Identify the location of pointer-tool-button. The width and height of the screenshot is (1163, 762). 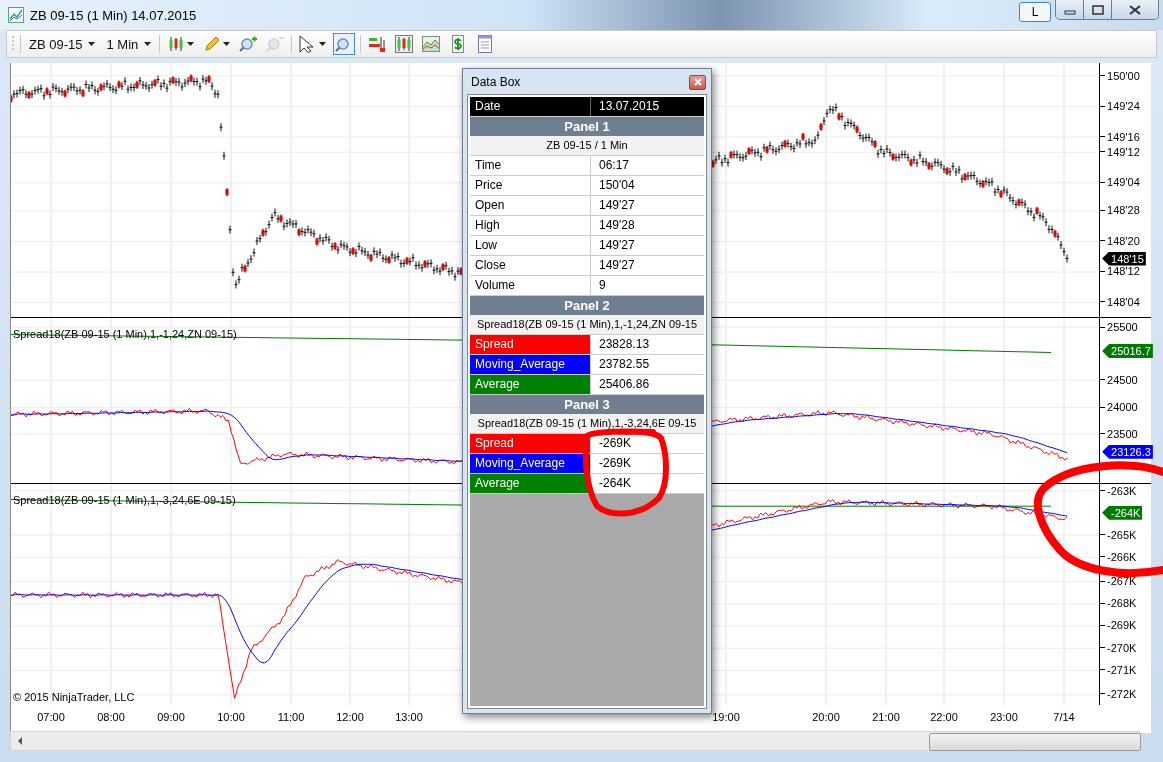
(313, 44).